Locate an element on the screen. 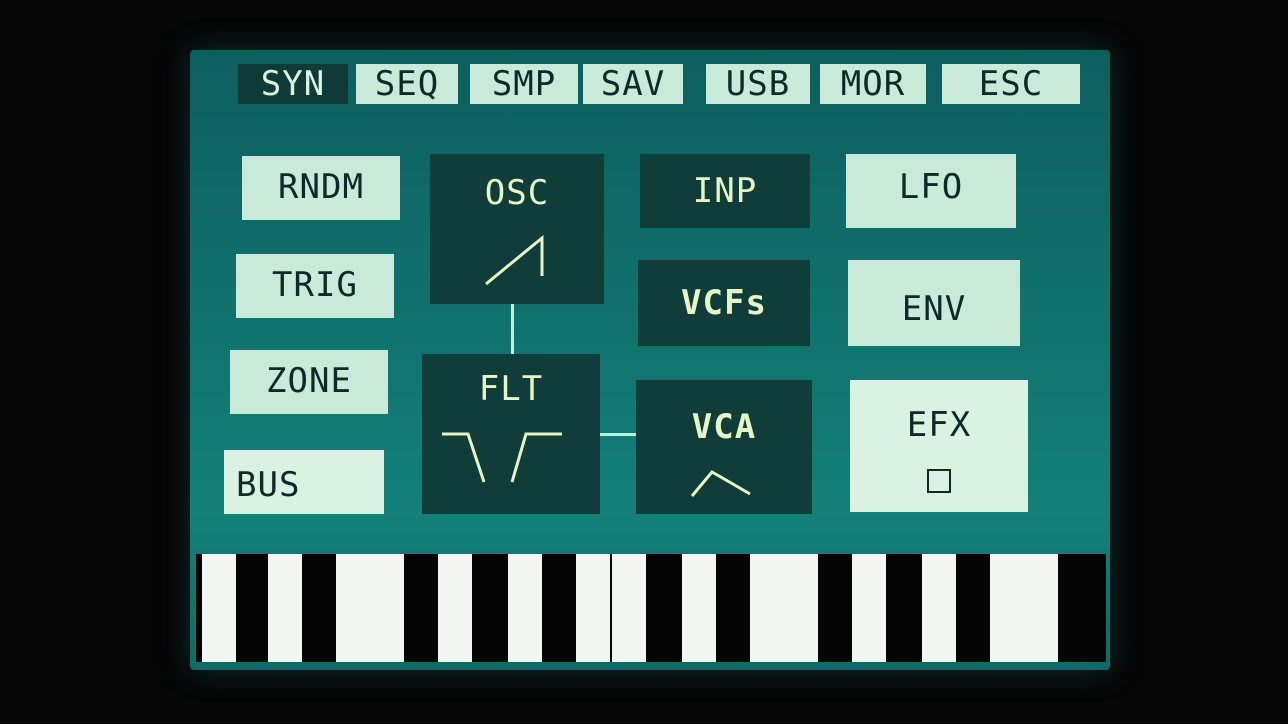  inp-button: INP is located at coordinates (725, 191).